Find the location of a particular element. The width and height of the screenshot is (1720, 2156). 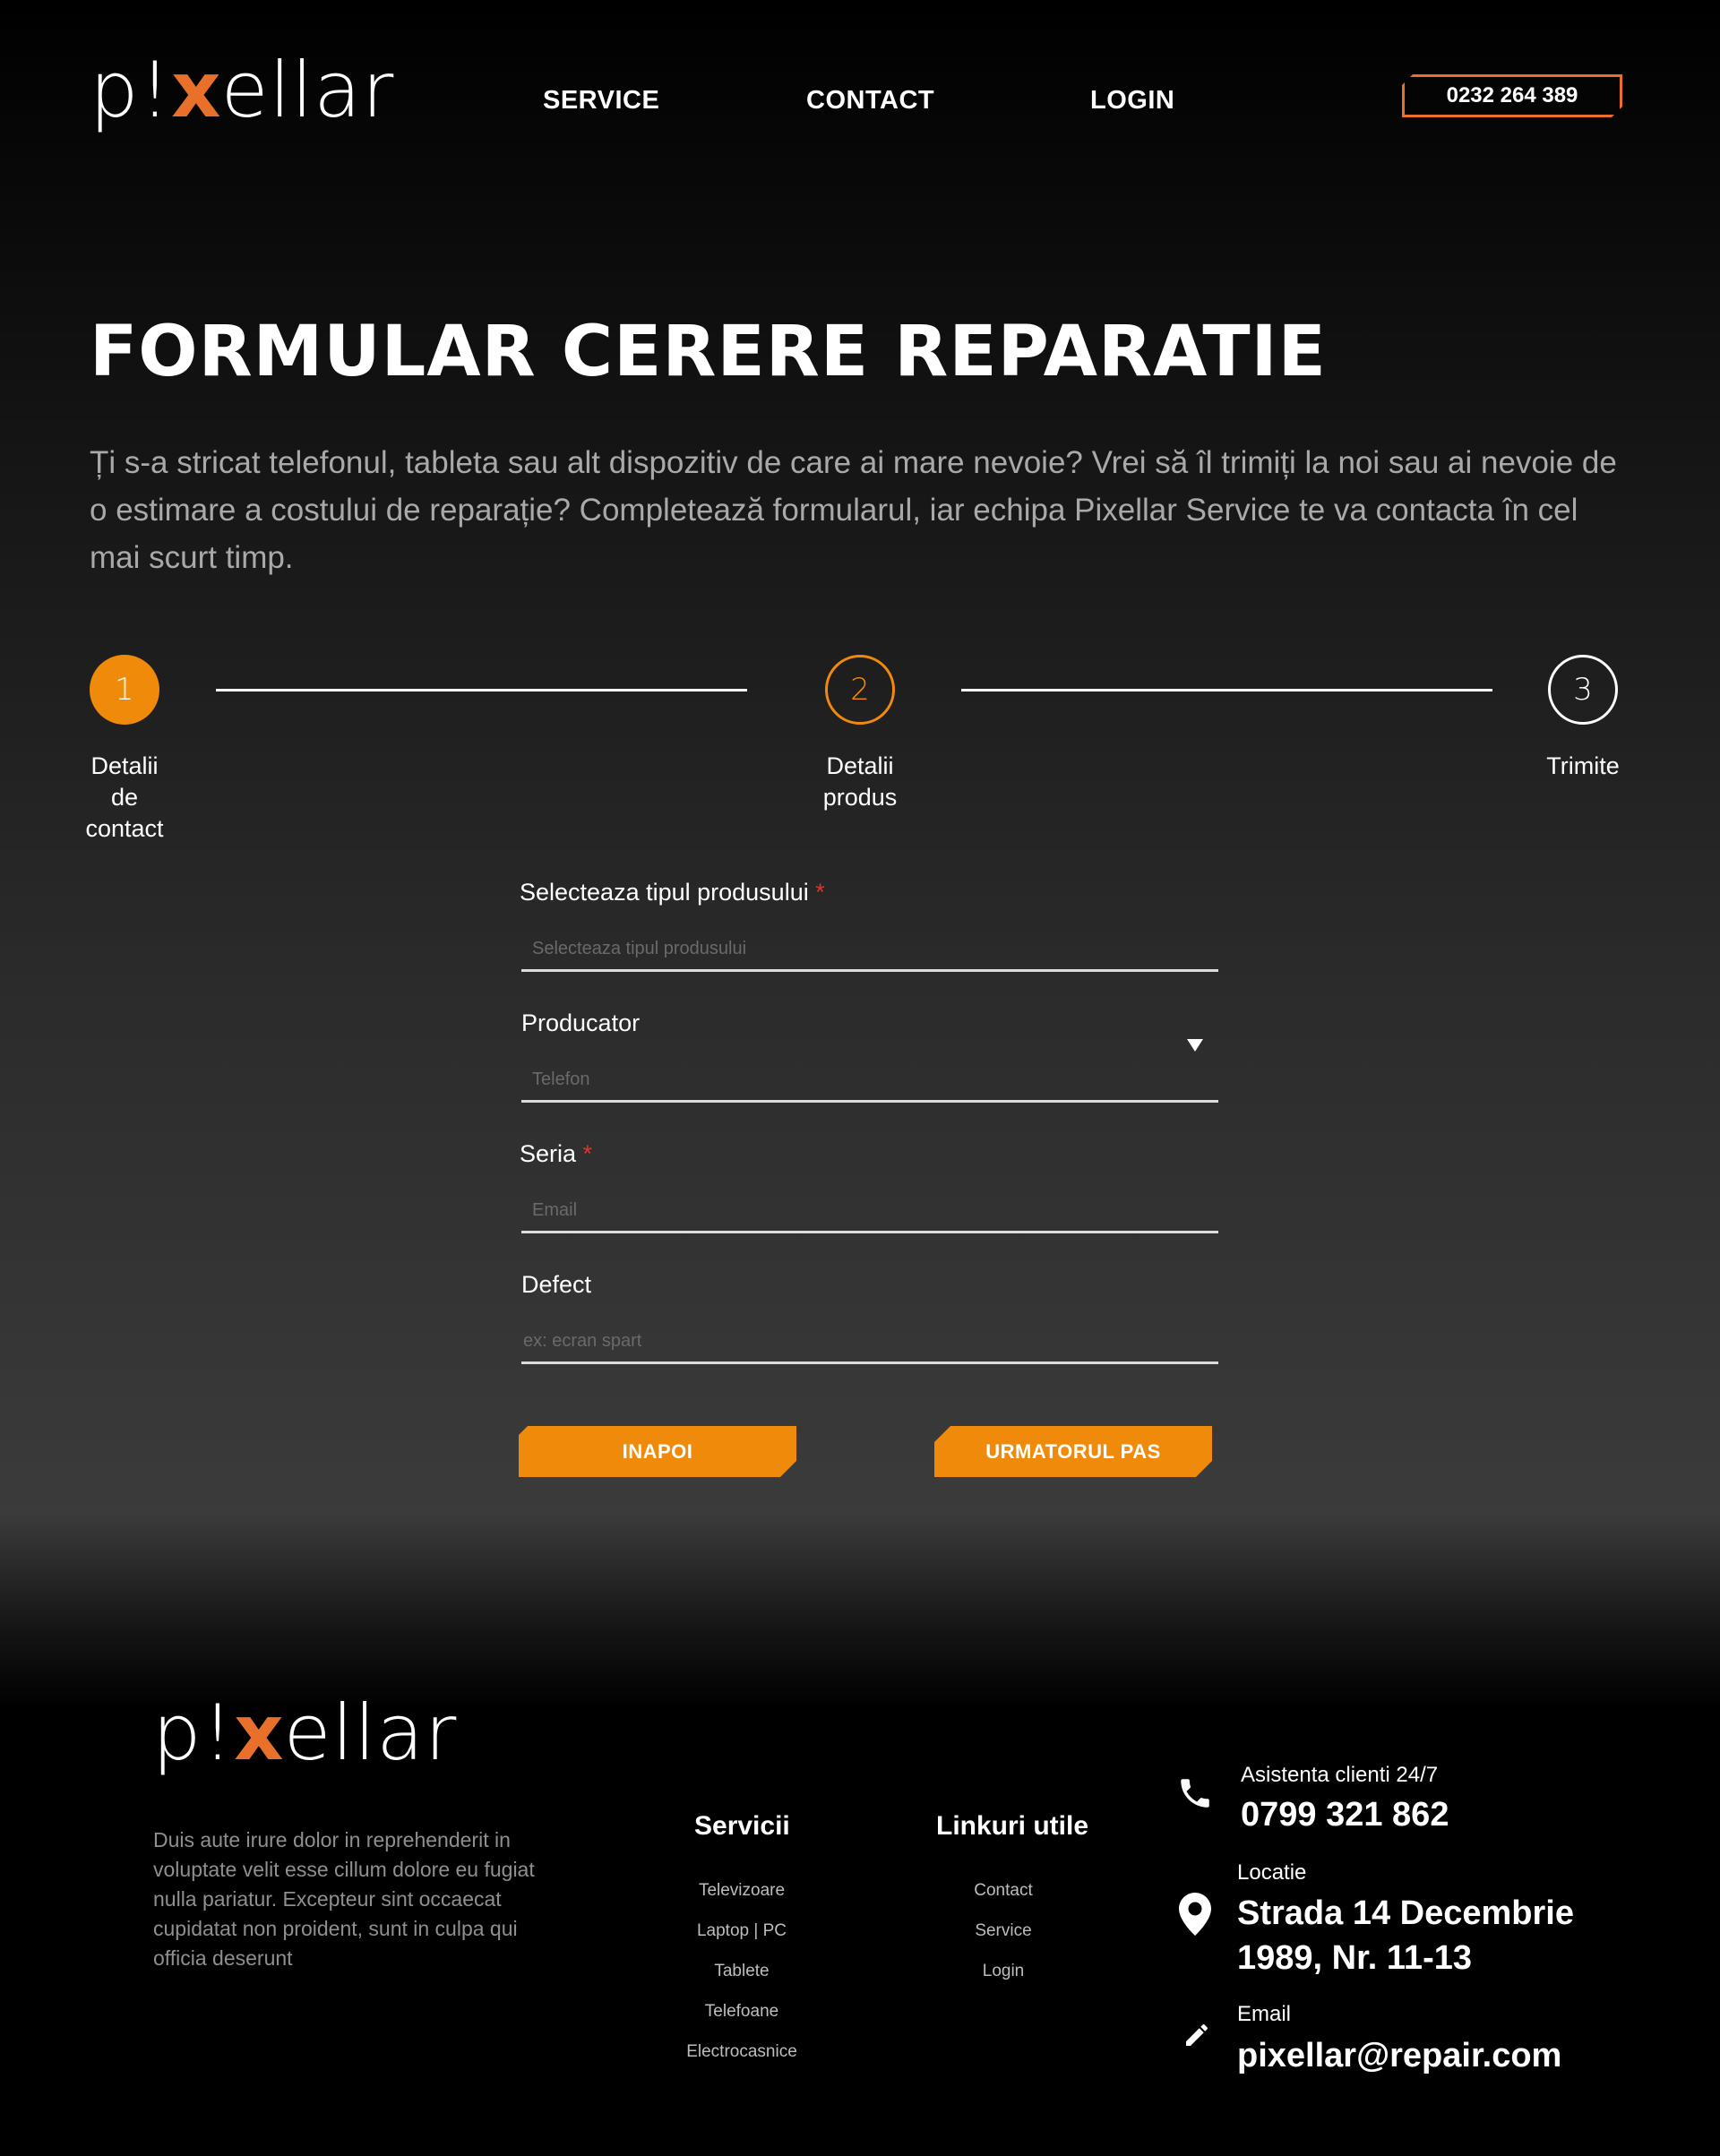

support-phone: 0799 321 862 is located at coordinates (1345, 1814).